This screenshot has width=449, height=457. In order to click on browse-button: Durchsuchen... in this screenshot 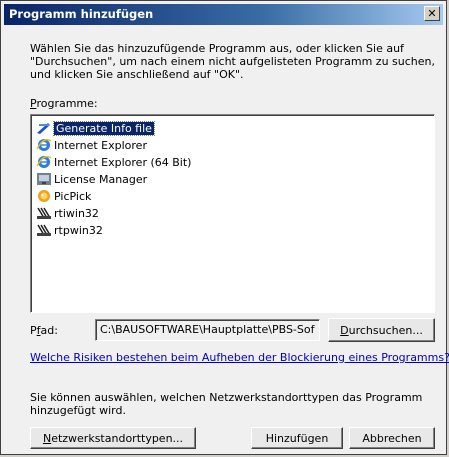, I will do `click(381, 330)`.